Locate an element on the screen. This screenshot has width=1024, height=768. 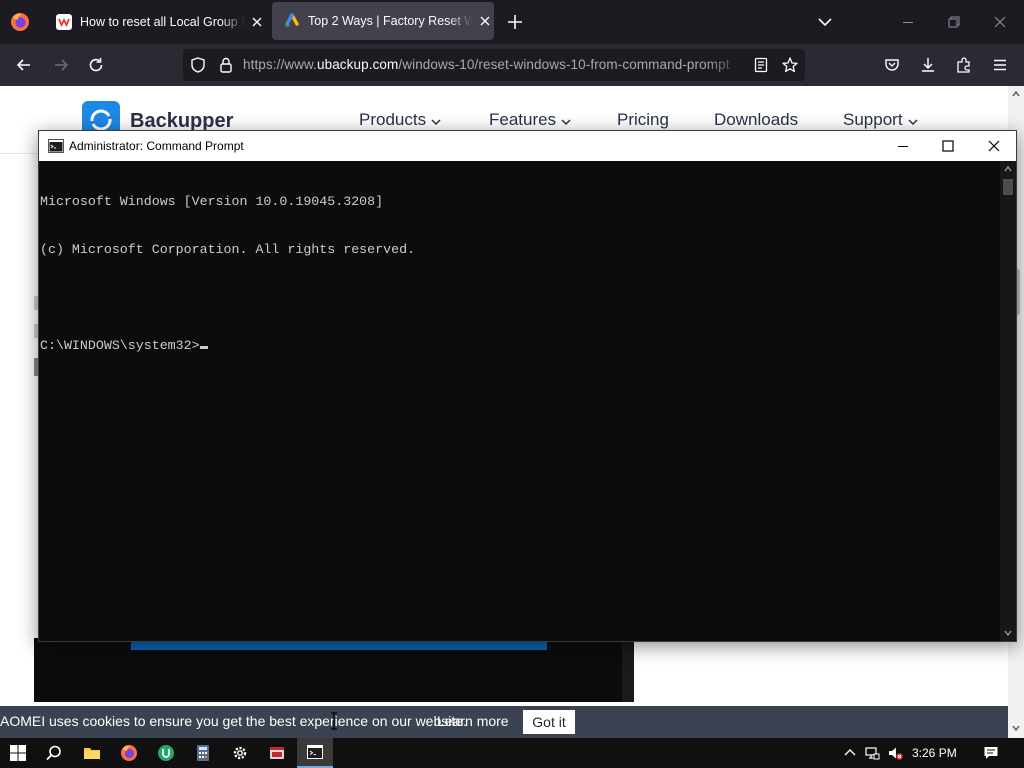
google-ads-favicon-icon is located at coordinates (292, 20).